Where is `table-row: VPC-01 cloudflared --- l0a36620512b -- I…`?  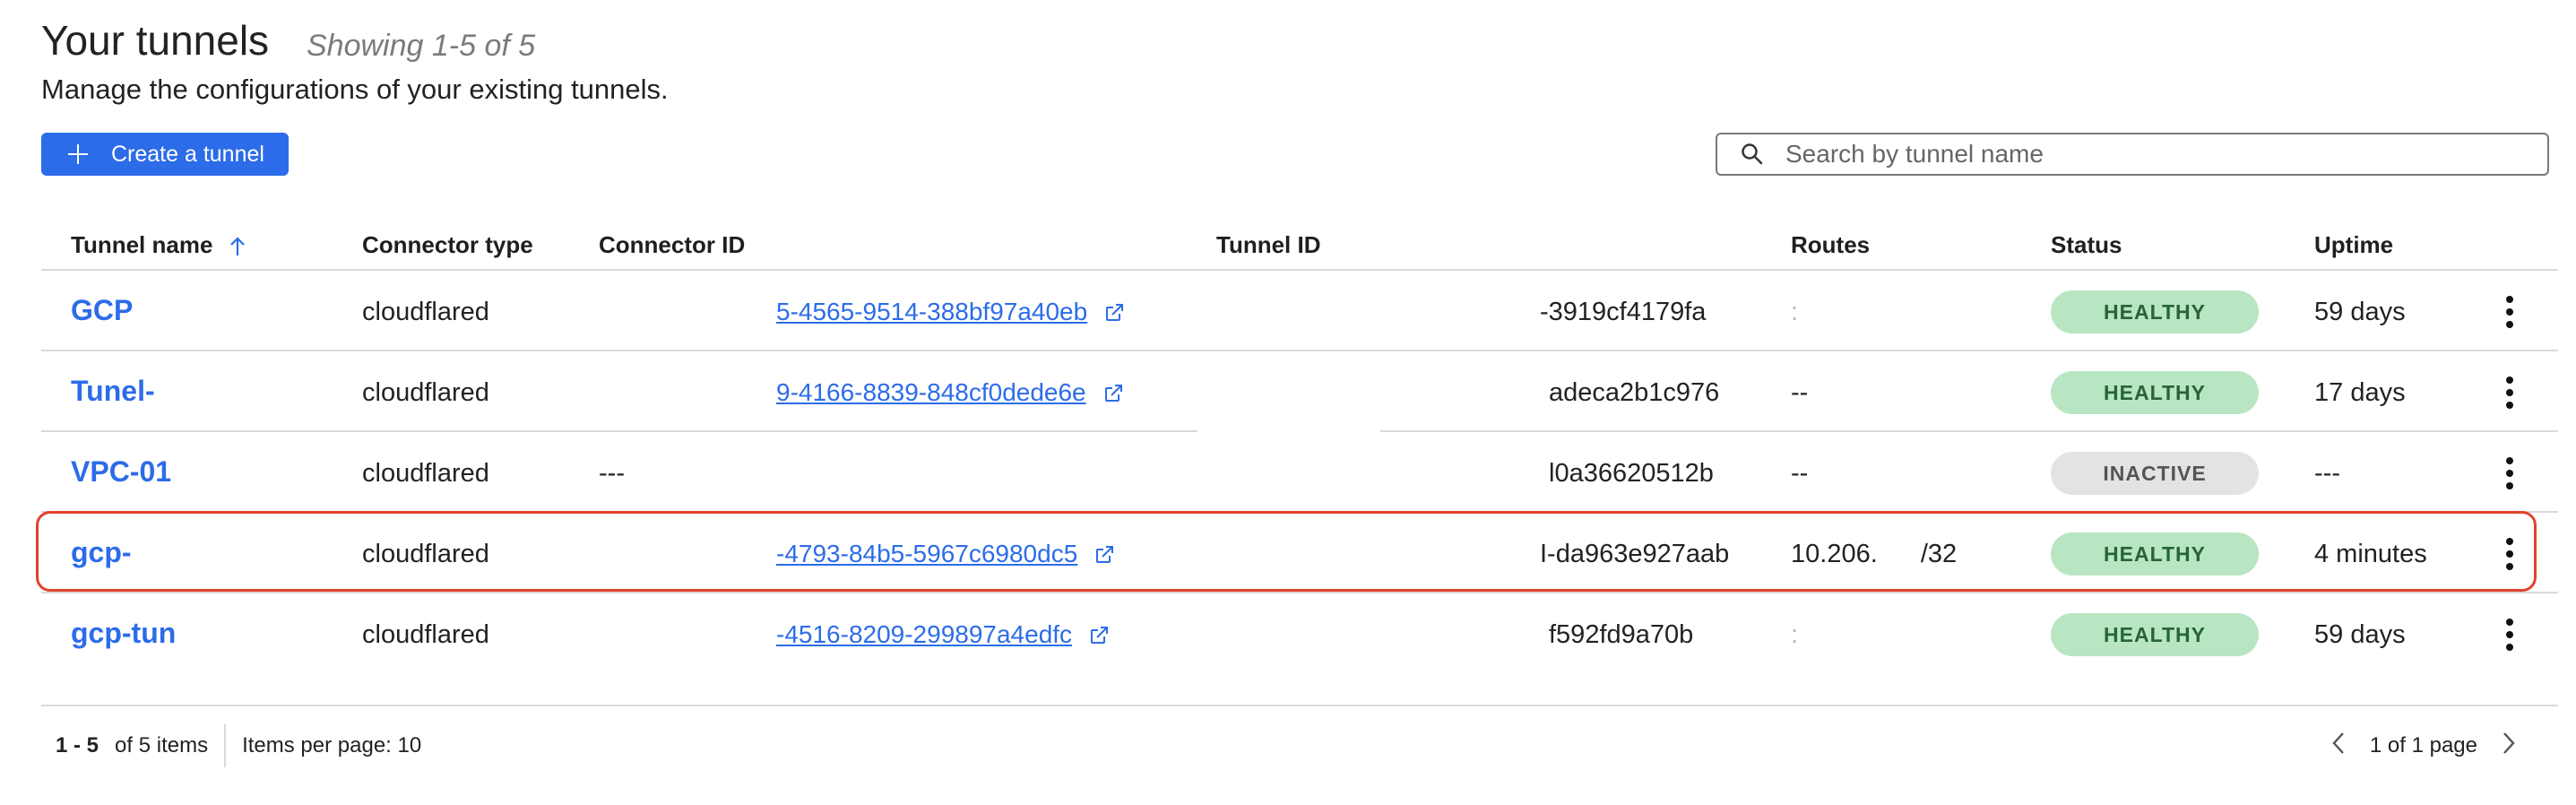
table-row: VPC-01 cloudflared --- l0a36620512b -- I… is located at coordinates (1299, 472).